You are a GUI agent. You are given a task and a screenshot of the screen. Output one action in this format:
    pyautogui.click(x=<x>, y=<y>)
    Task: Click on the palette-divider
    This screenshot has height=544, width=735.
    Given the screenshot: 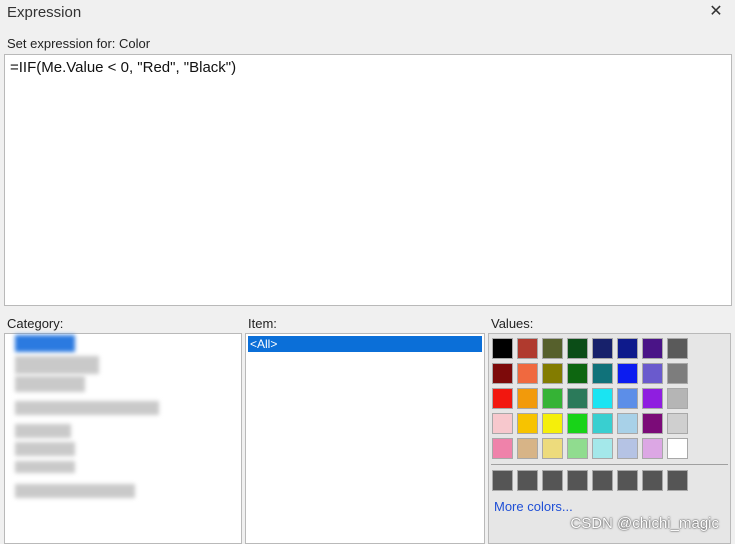 What is the action you would take?
    pyautogui.click(x=609, y=464)
    